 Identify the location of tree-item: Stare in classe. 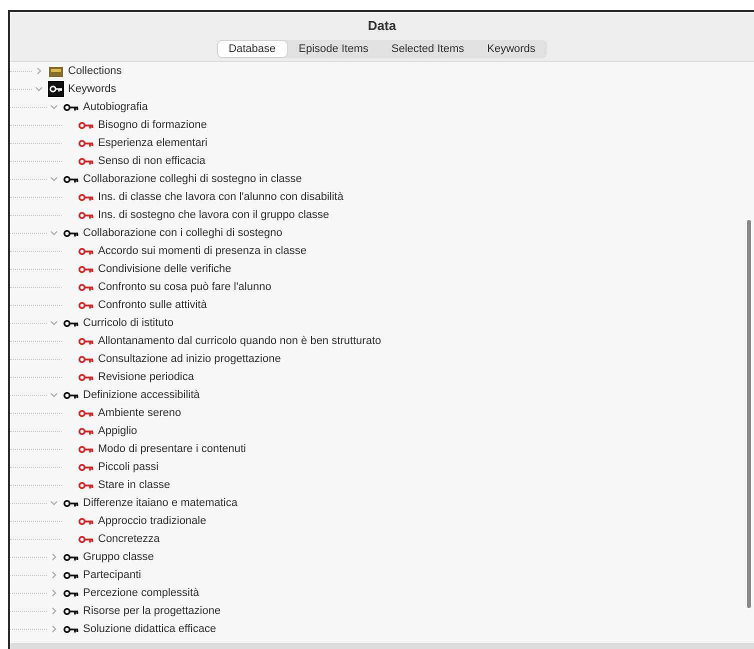
(133, 485).